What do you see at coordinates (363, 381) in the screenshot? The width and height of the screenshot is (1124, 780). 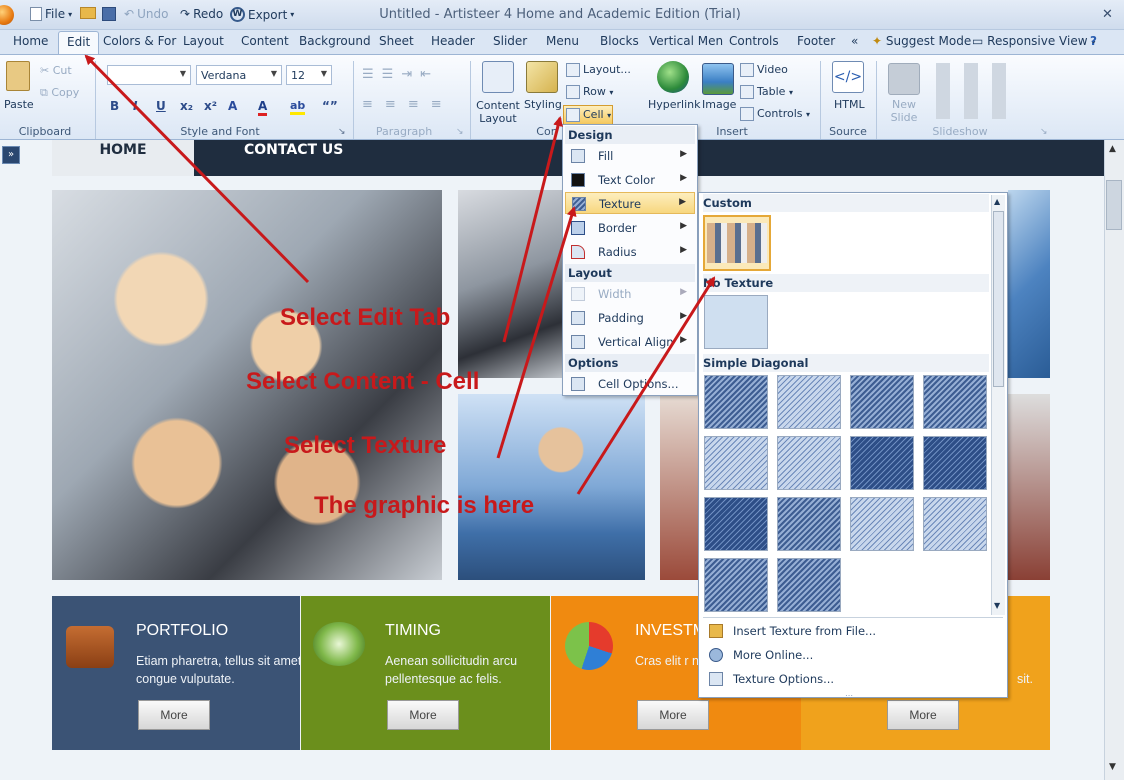 I see `annotation-select-content-cell: Select Content - Cell` at bounding box center [363, 381].